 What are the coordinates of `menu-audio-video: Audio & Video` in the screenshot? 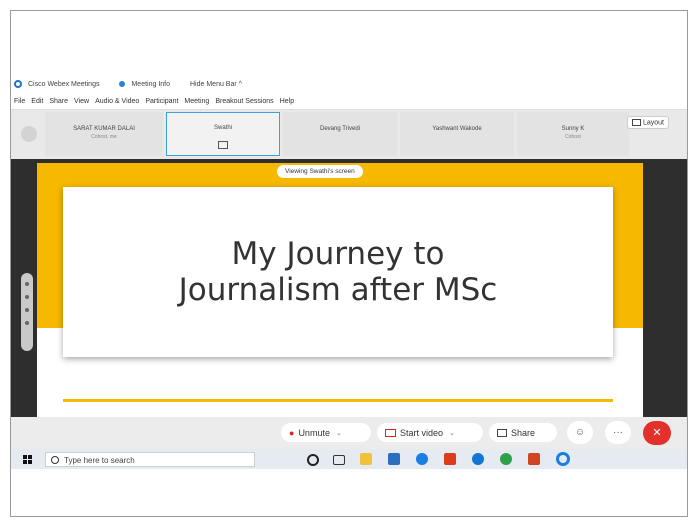 It's located at (117, 101).